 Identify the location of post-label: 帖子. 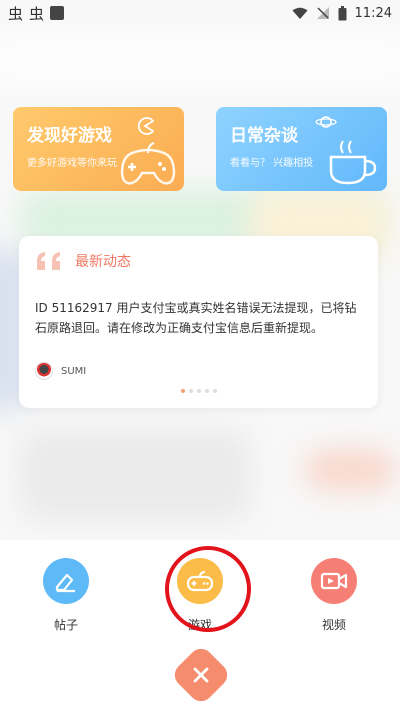
(65, 625).